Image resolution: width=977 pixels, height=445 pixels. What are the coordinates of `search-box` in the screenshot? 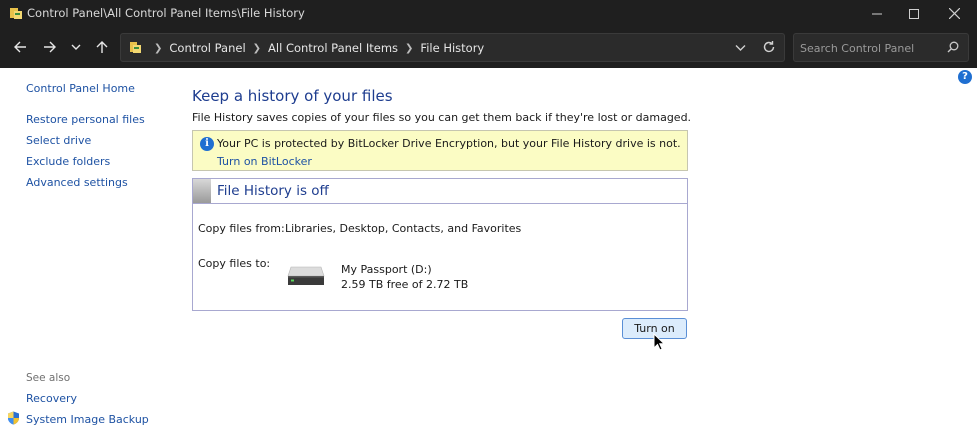 It's located at (881, 47).